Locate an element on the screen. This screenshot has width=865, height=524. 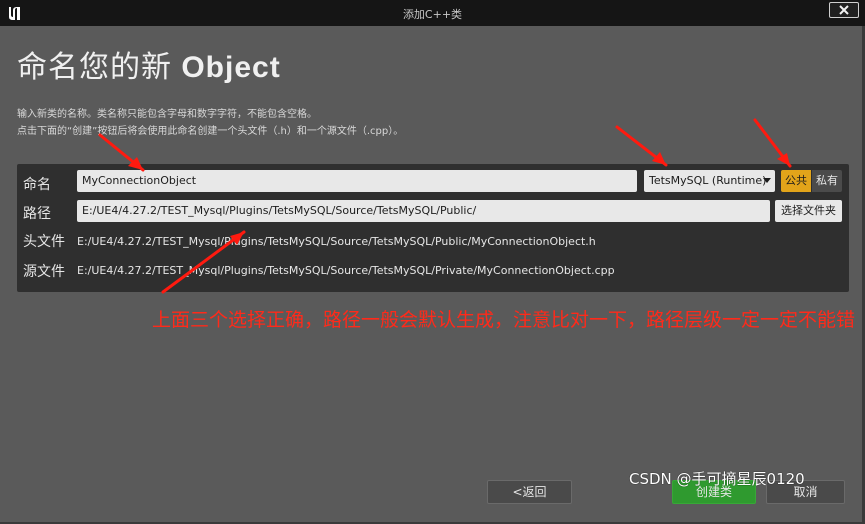
close-button is located at coordinates (844, 10).